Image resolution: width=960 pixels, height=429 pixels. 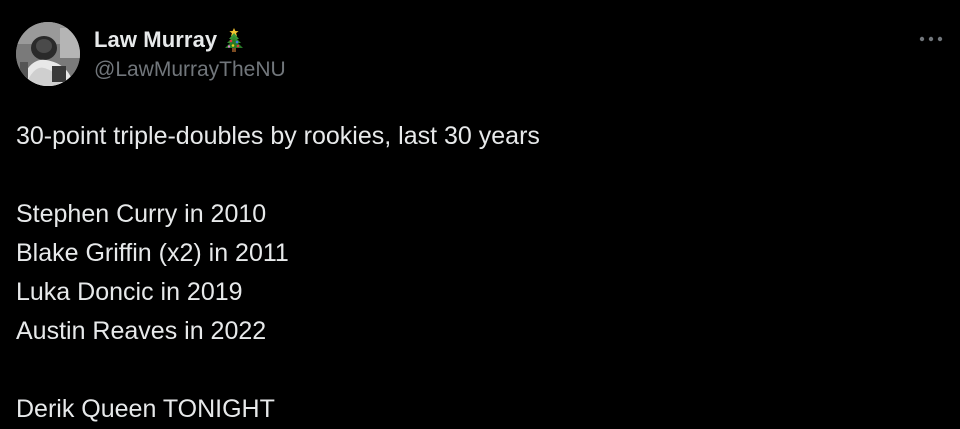 What do you see at coordinates (190, 70) in the screenshot?
I see `author-handle: @LawMurrayTheNU` at bounding box center [190, 70].